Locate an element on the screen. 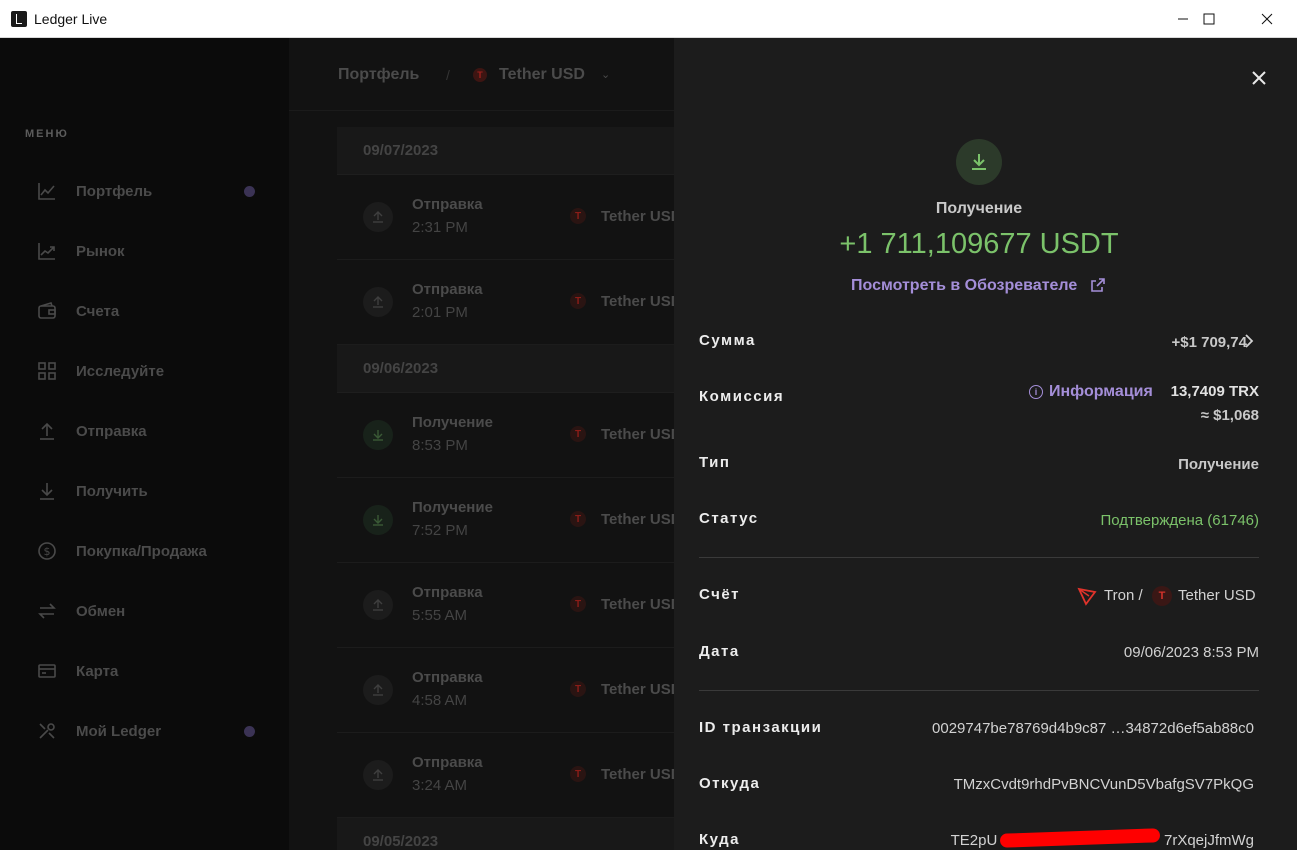 This screenshot has width=1297, height=850. sidebar-item-market: Рынок is located at coordinates (80, 251).